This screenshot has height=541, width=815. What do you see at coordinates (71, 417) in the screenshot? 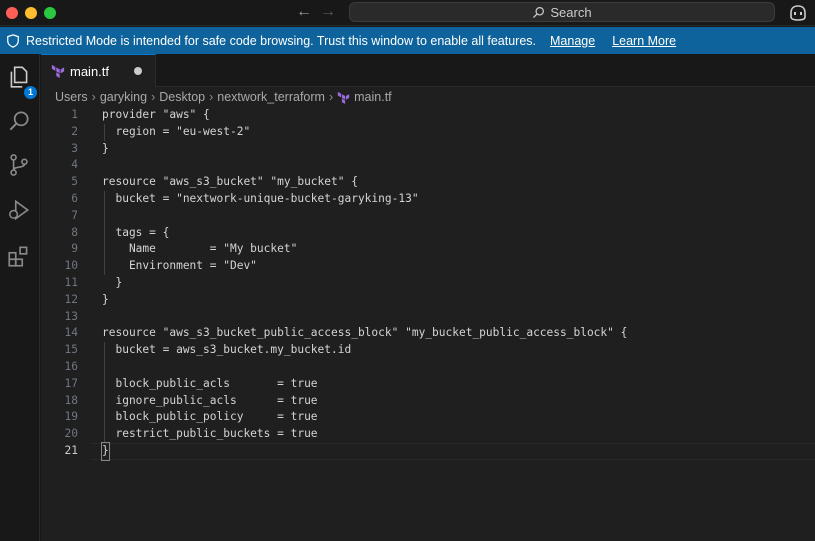
I see `line-number: 19` at bounding box center [71, 417].